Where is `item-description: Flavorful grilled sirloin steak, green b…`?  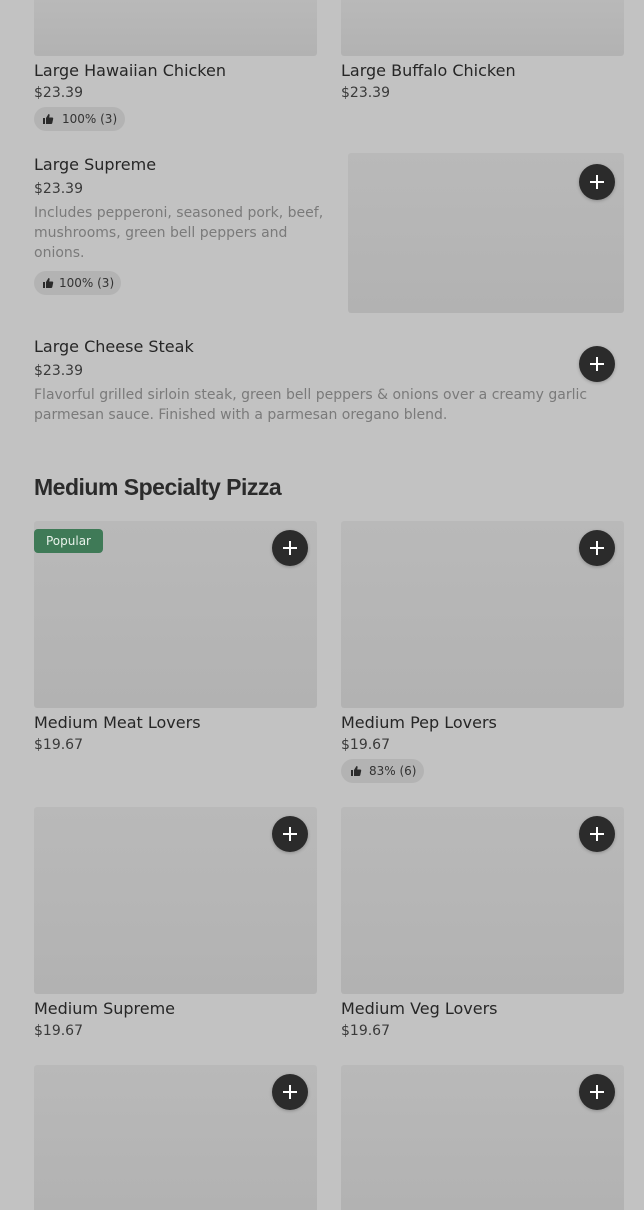
item-description: Flavorful grilled sirloin steak, green b… is located at coordinates (311, 405).